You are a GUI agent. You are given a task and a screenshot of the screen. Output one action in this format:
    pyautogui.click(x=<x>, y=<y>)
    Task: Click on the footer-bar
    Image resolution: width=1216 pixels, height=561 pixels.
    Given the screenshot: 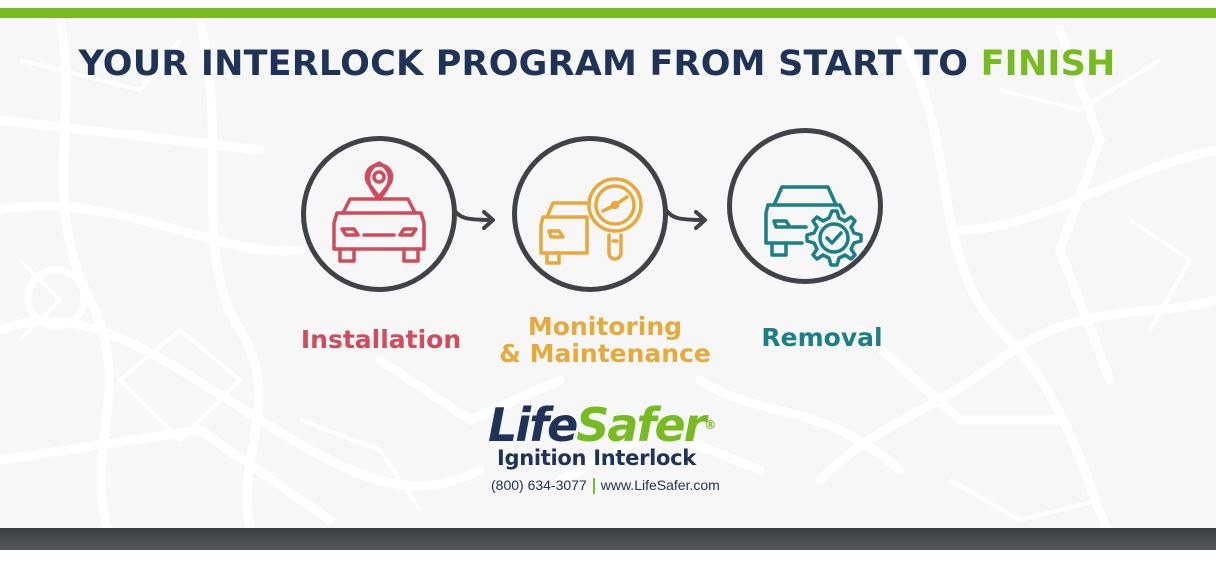 What is the action you would take?
    pyautogui.click(x=608, y=539)
    